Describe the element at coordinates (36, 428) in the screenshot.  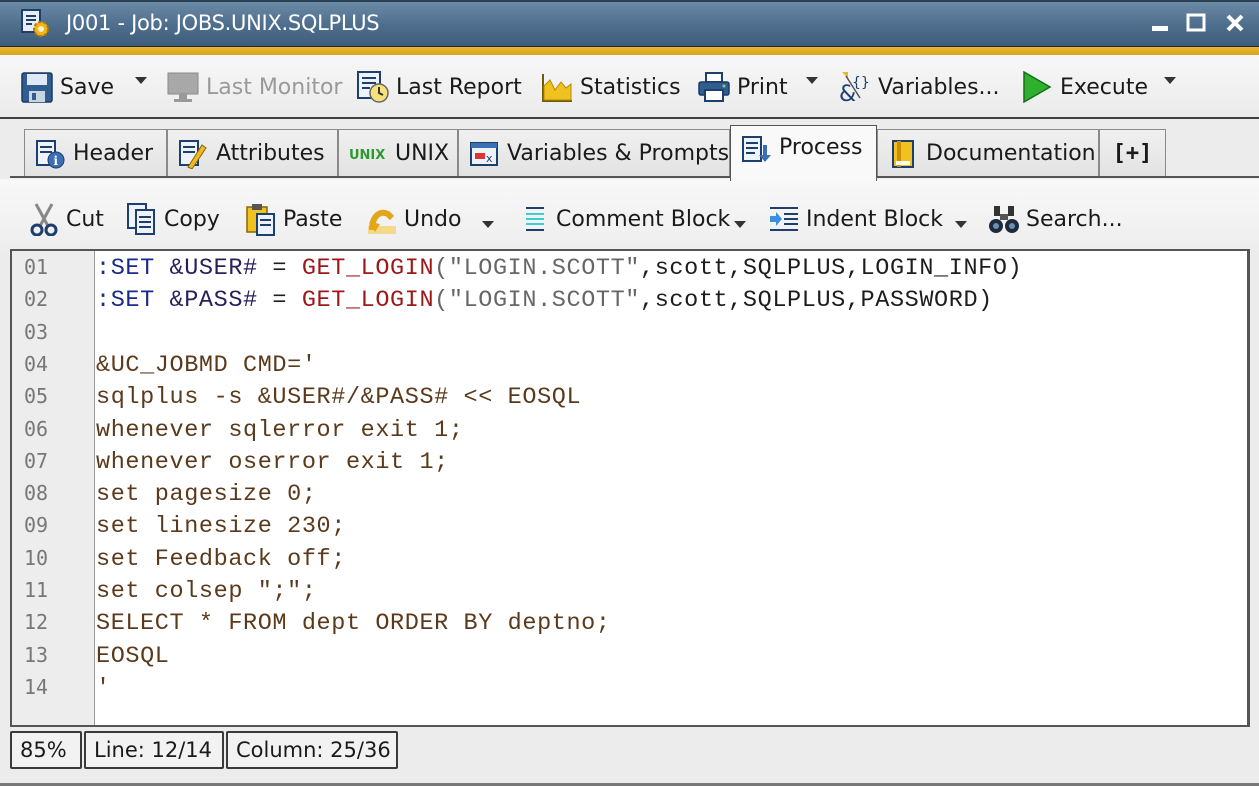
I see `line-number: 06` at that location.